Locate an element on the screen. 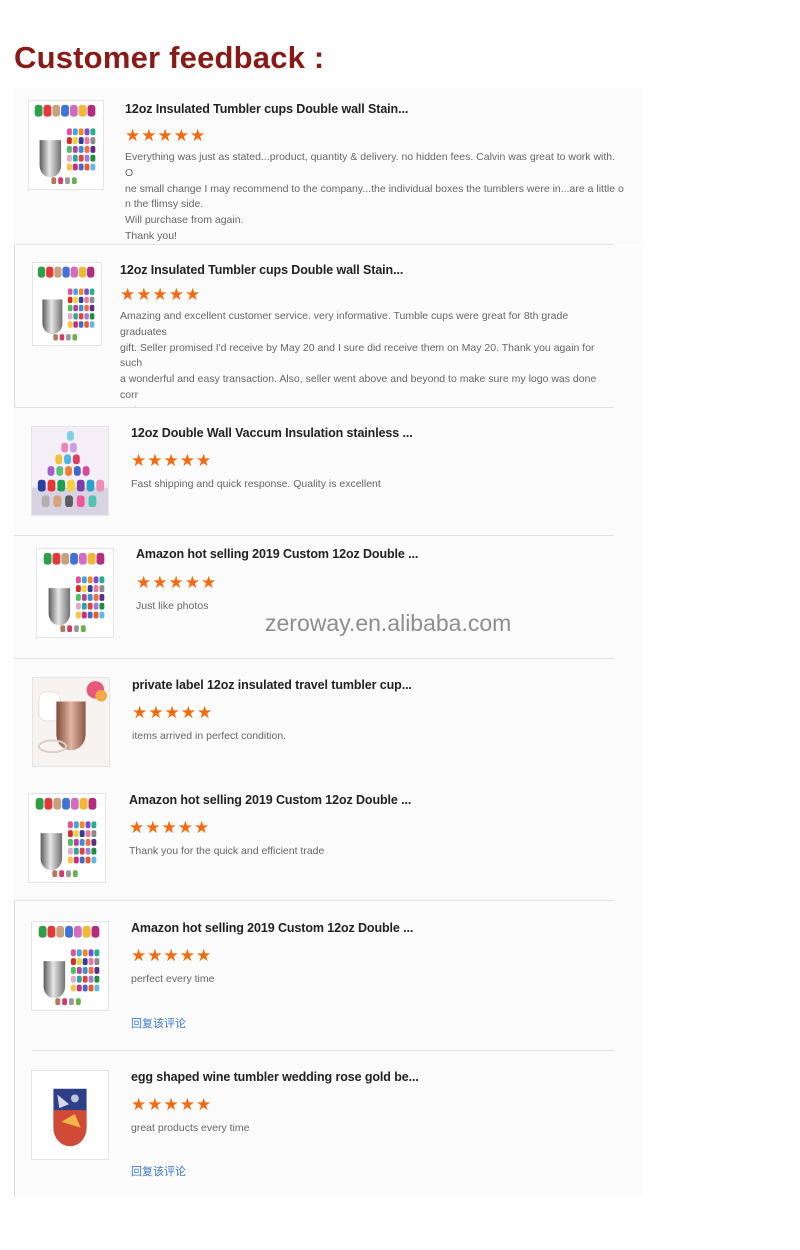 This screenshot has height=1250, width=800. tumbler-rose-gold-icon is located at coordinates (71, 722).